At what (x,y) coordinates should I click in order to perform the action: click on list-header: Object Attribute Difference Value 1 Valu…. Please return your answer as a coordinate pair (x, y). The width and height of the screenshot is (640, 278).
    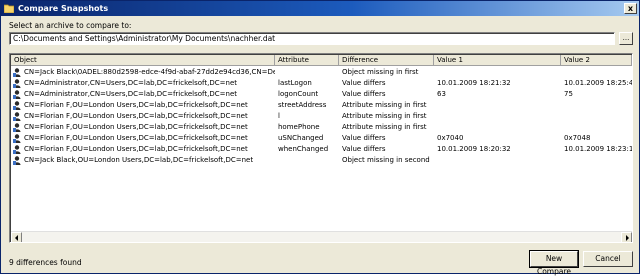
    Looking at the image, I should click on (321, 60).